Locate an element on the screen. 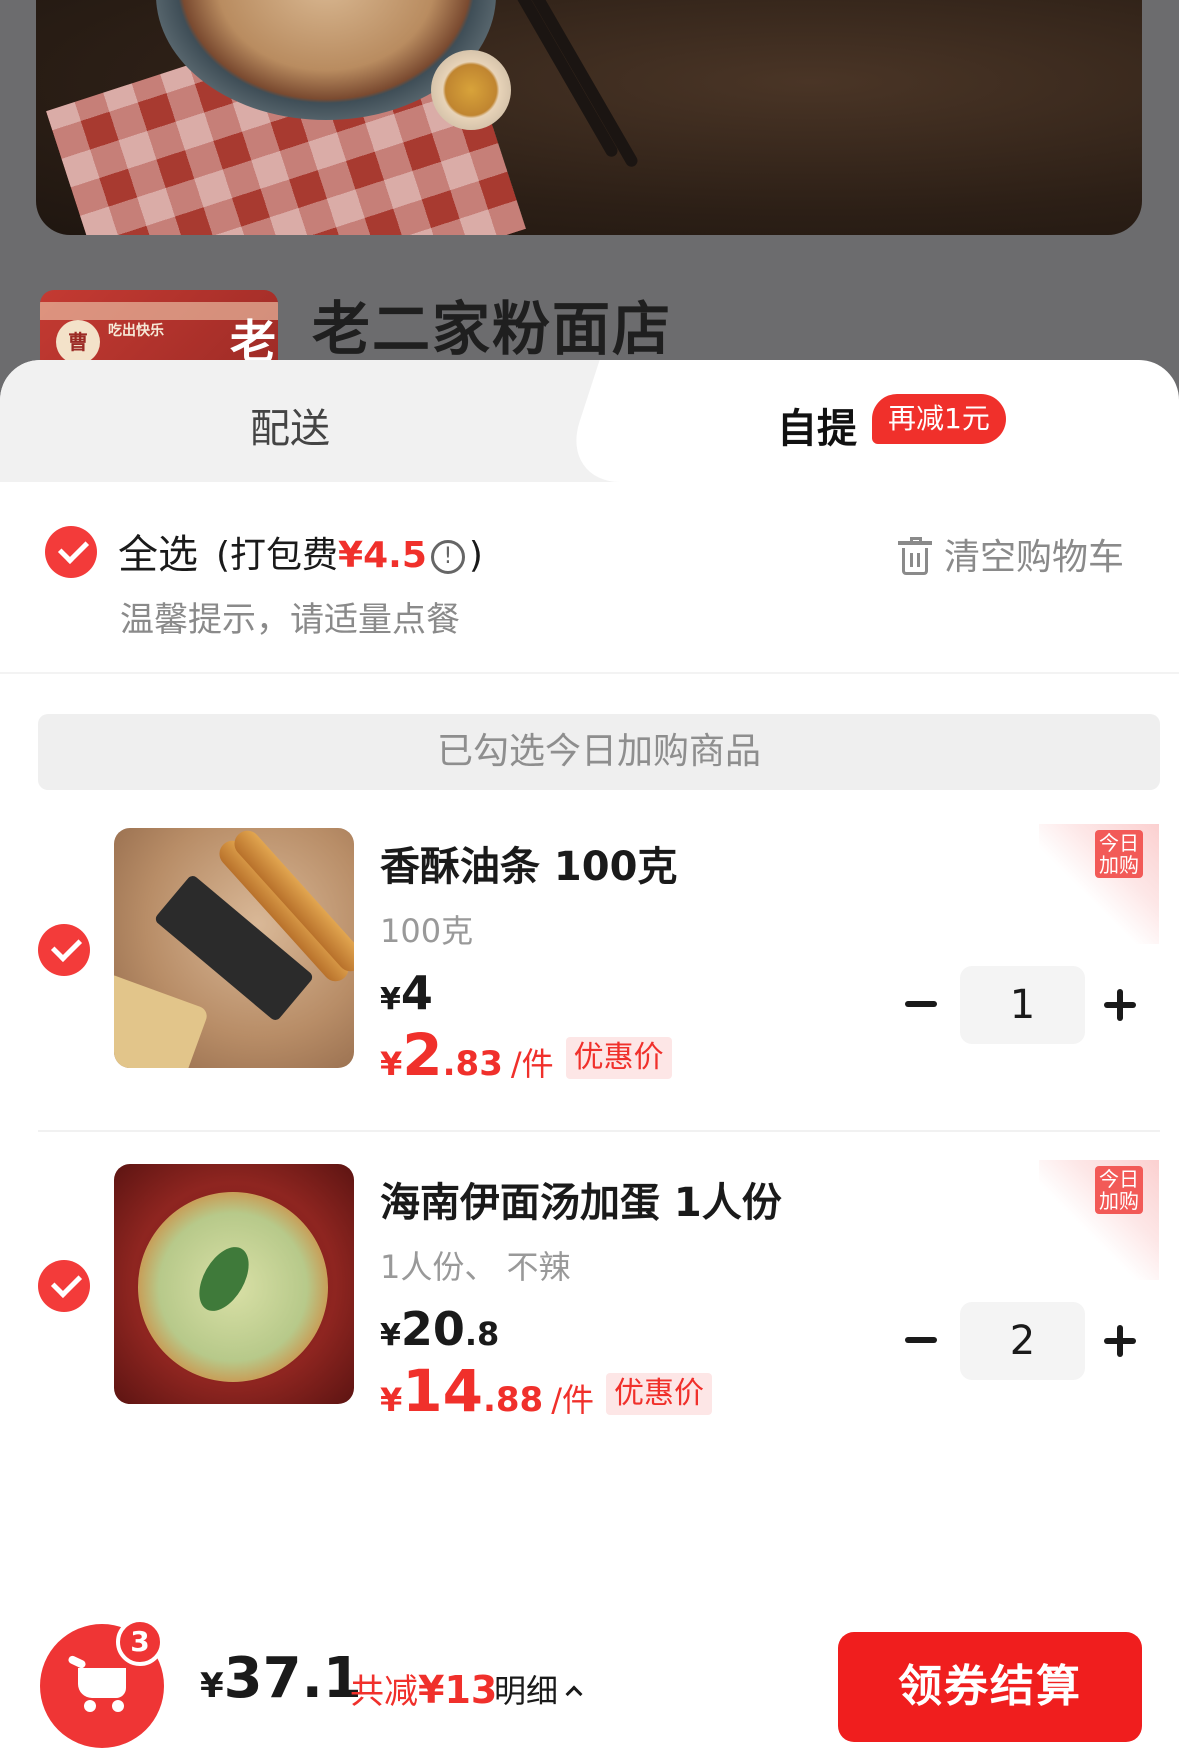  quantity-field: 1 is located at coordinates (1022, 1005).